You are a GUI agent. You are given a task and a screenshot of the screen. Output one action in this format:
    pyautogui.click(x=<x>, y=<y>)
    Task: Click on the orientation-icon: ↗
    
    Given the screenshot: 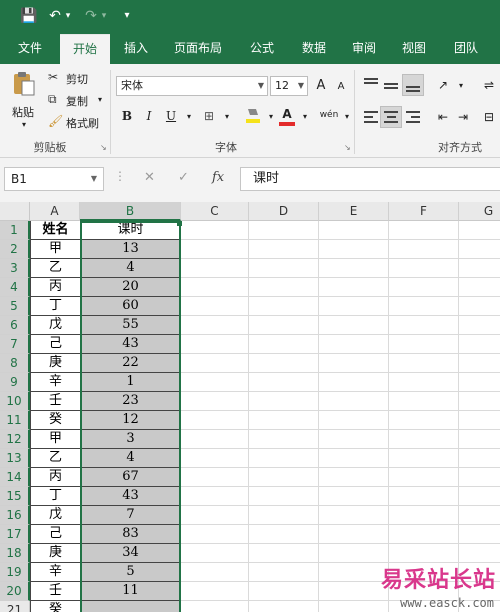 What is the action you would take?
    pyautogui.click(x=443, y=85)
    